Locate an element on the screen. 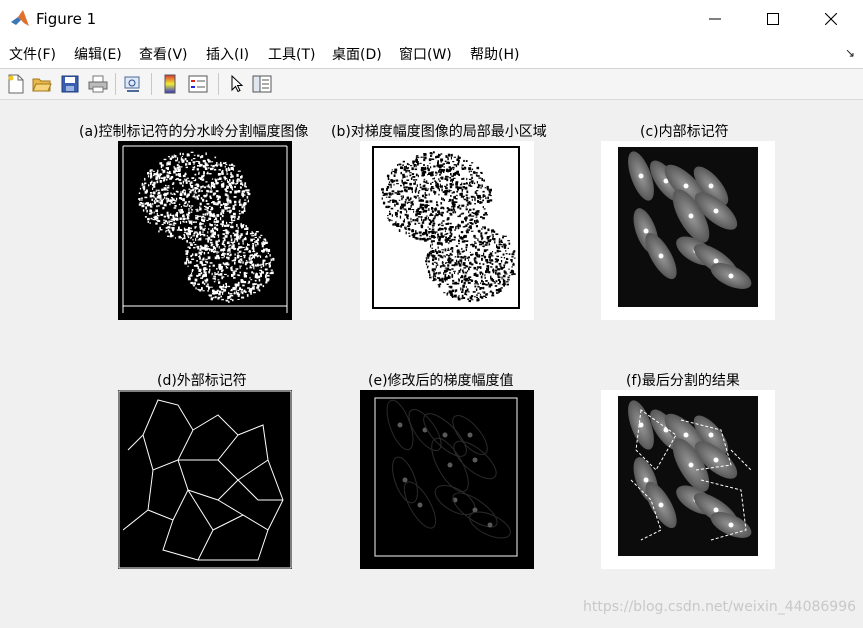 This screenshot has width=863, height=628. subplot-title-c: (c)内部标记符 is located at coordinates (684, 132).